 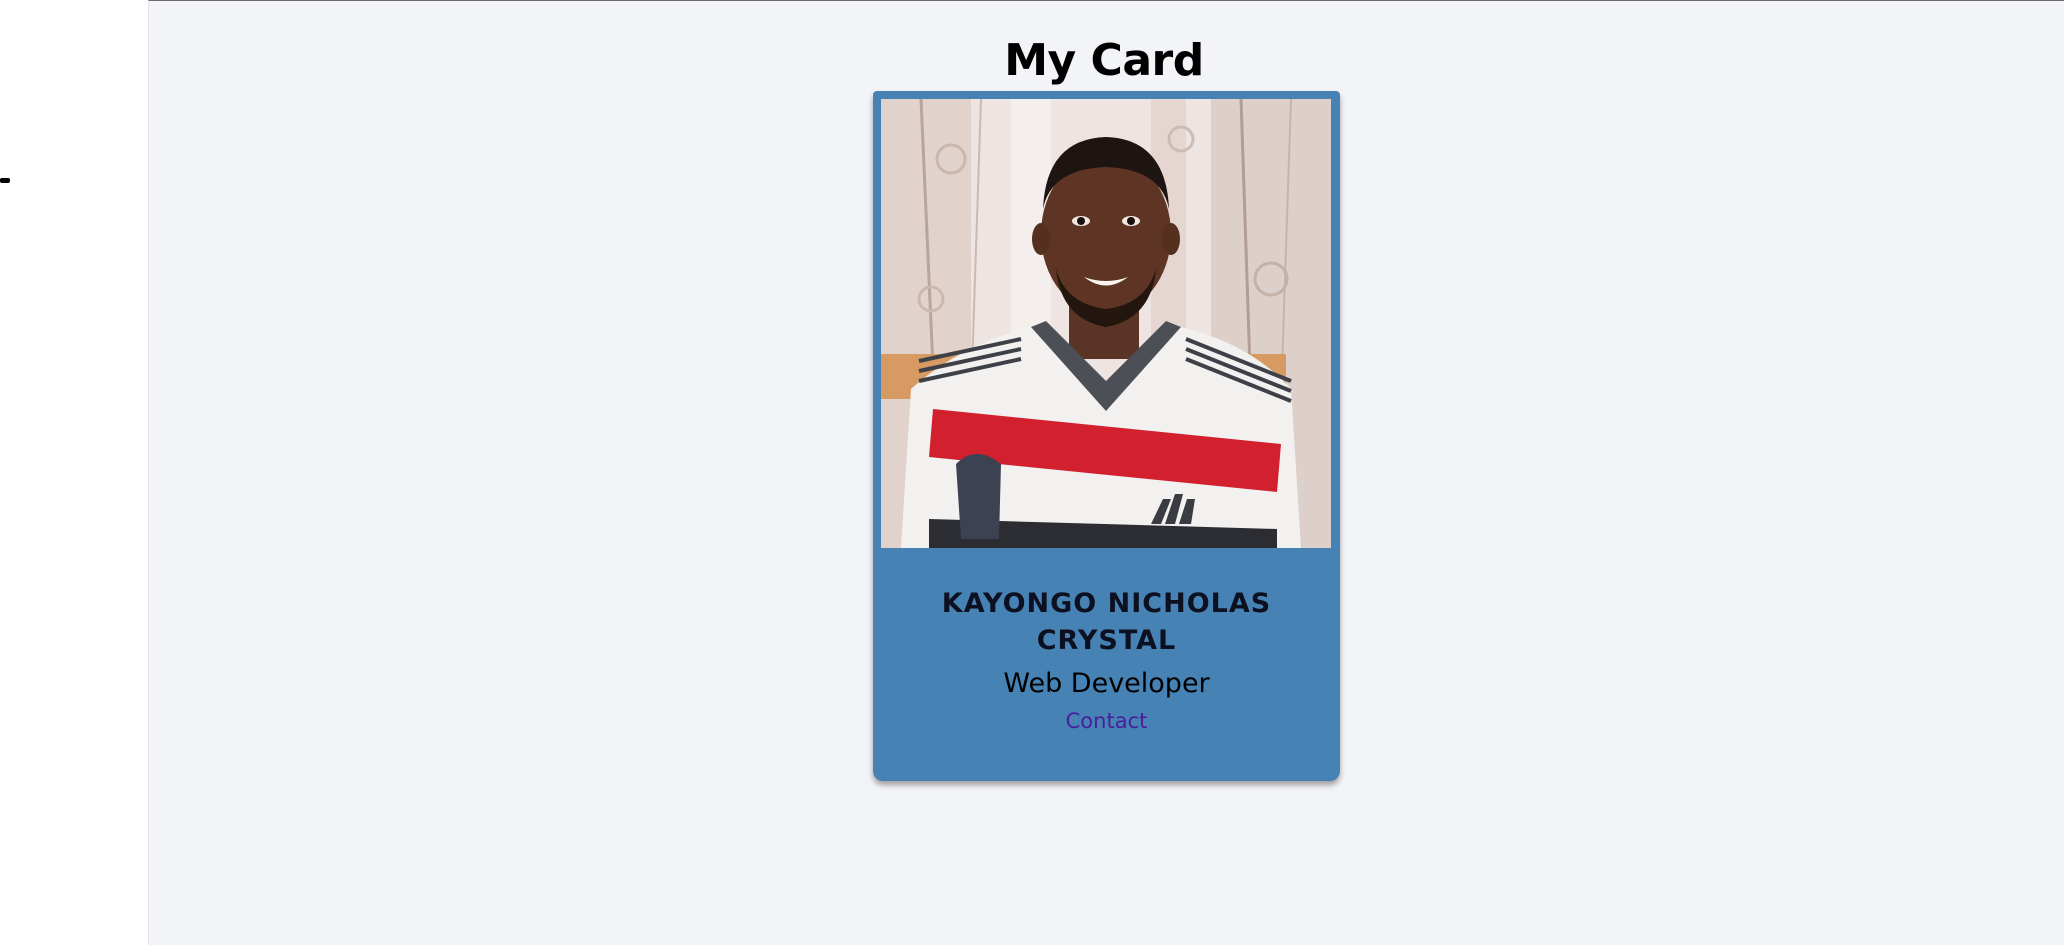 I want to click on contact-link: Contact, so click(x=1106, y=721).